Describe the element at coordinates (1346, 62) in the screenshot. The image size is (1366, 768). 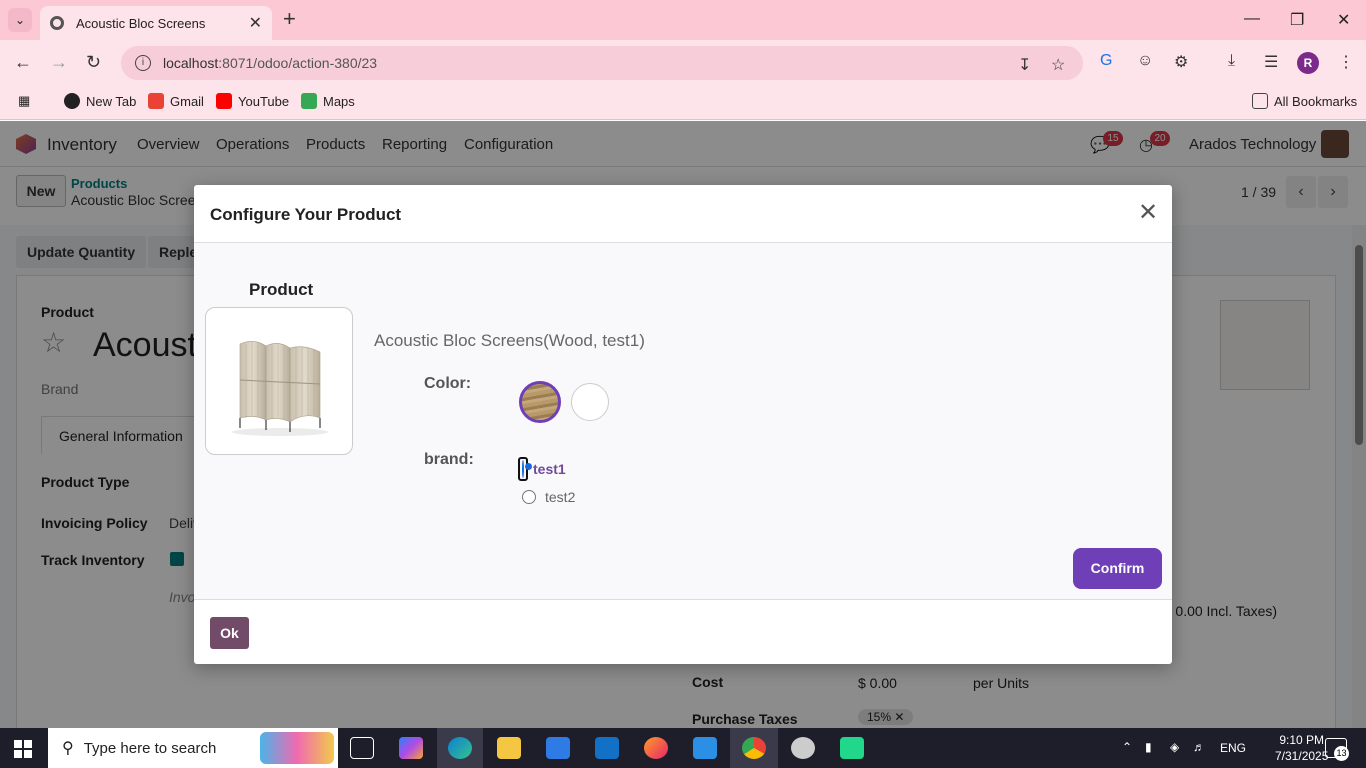
I see `browser-menu-icon: ⋮` at that location.